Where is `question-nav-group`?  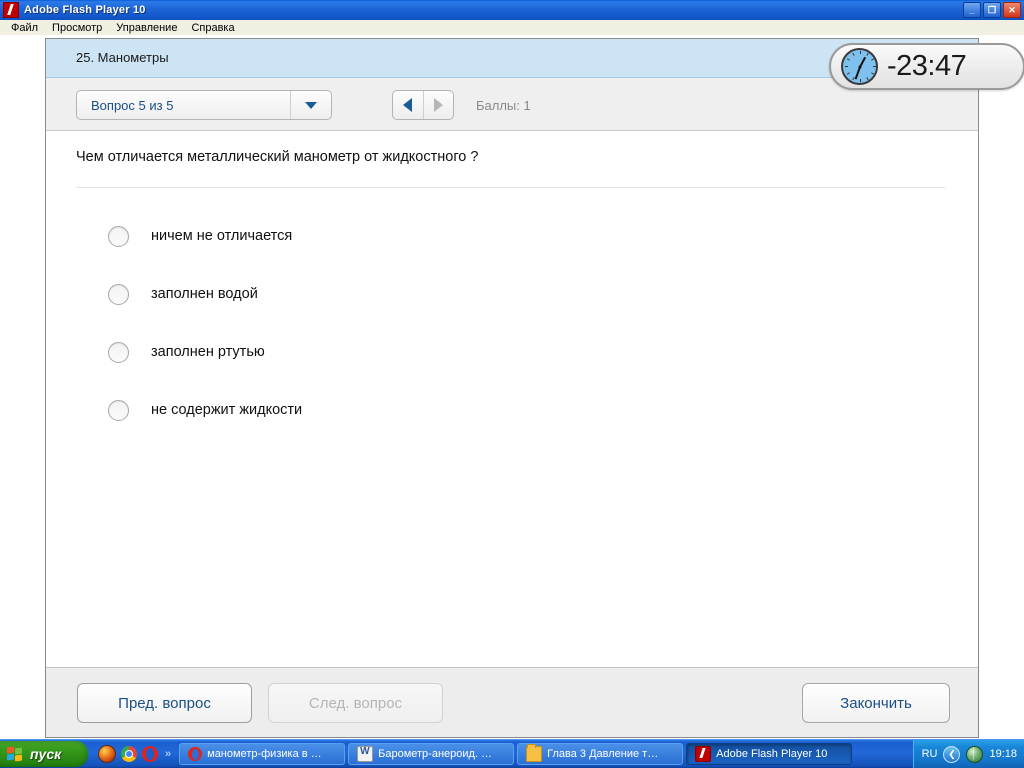
question-nav-group is located at coordinates (423, 105).